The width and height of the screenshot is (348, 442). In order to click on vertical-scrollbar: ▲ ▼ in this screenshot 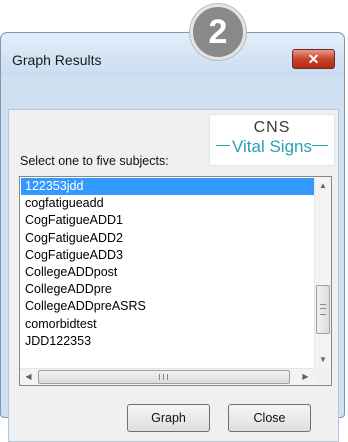, I will do `click(322, 272)`.